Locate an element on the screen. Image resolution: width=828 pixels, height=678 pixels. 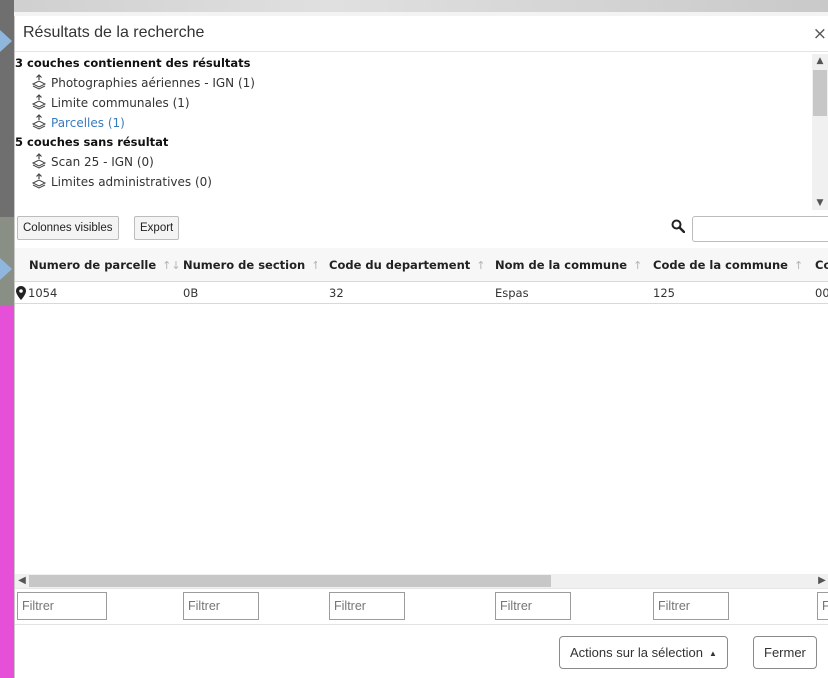
layer-label: Limites administratives (0) is located at coordinates (131, 182).